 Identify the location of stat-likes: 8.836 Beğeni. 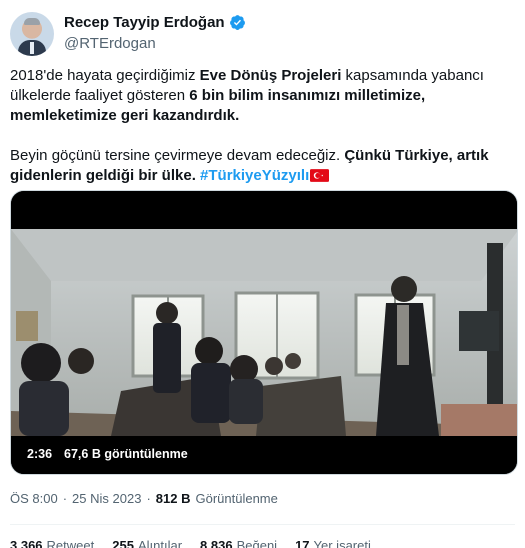
(238, 543).